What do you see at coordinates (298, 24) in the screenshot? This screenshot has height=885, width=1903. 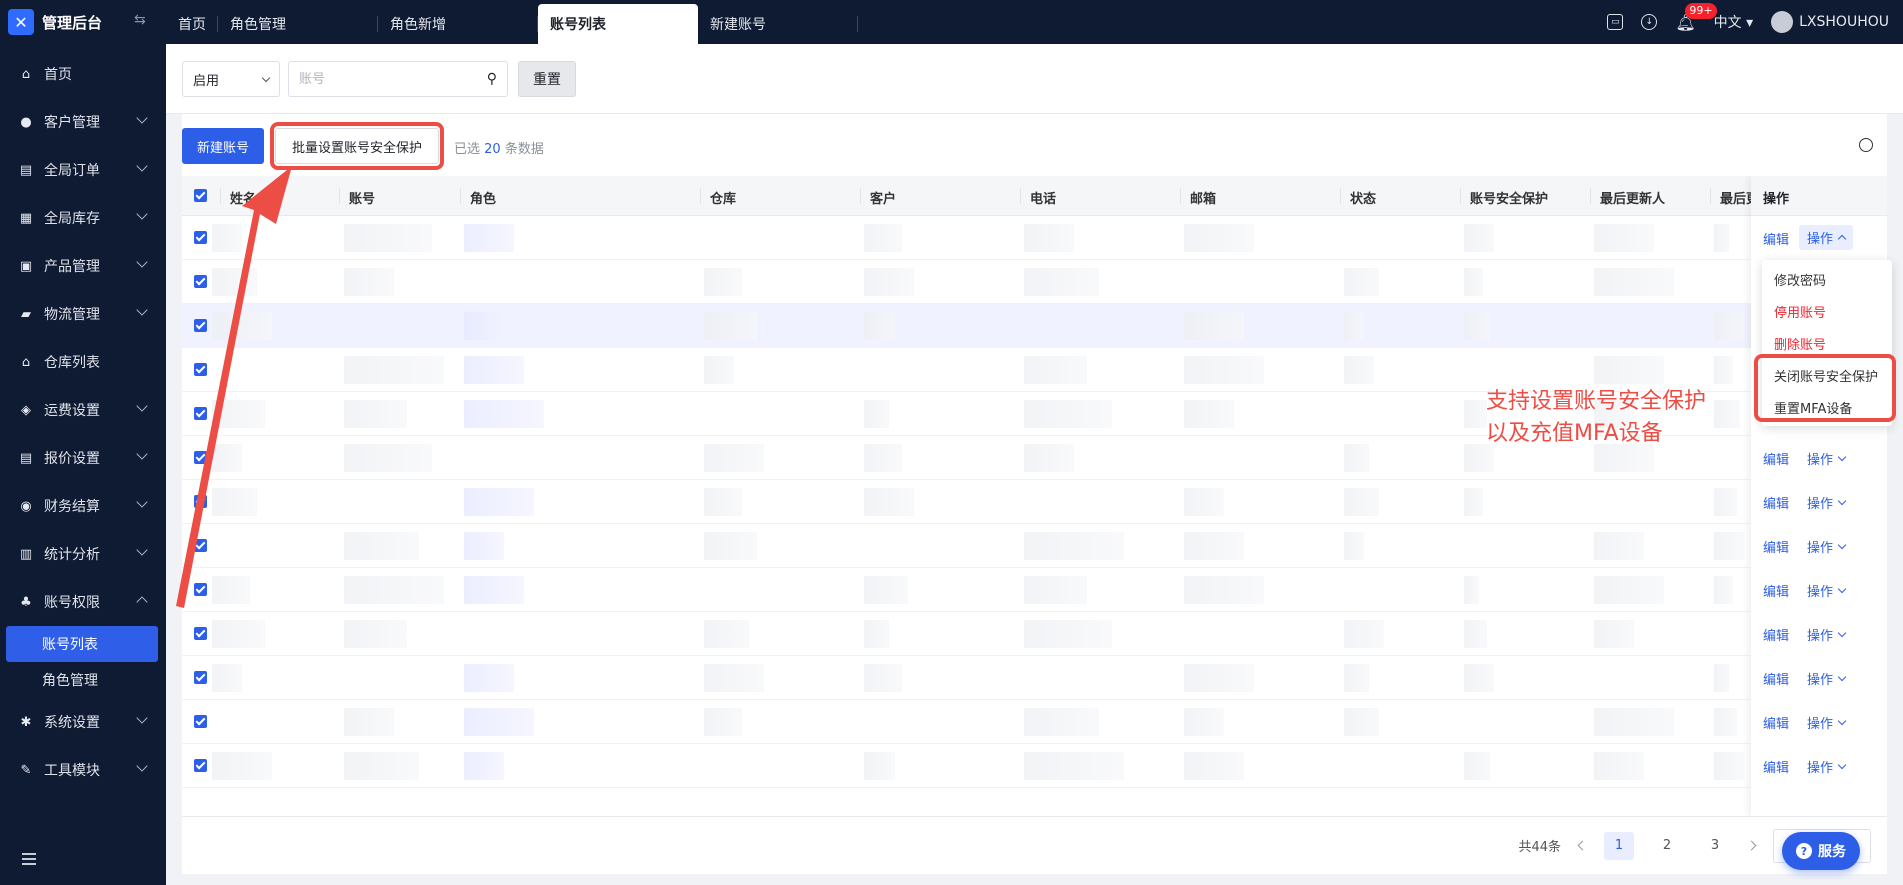 I see `tab-role-management: 角色管理` at bounding box center [298, 24].